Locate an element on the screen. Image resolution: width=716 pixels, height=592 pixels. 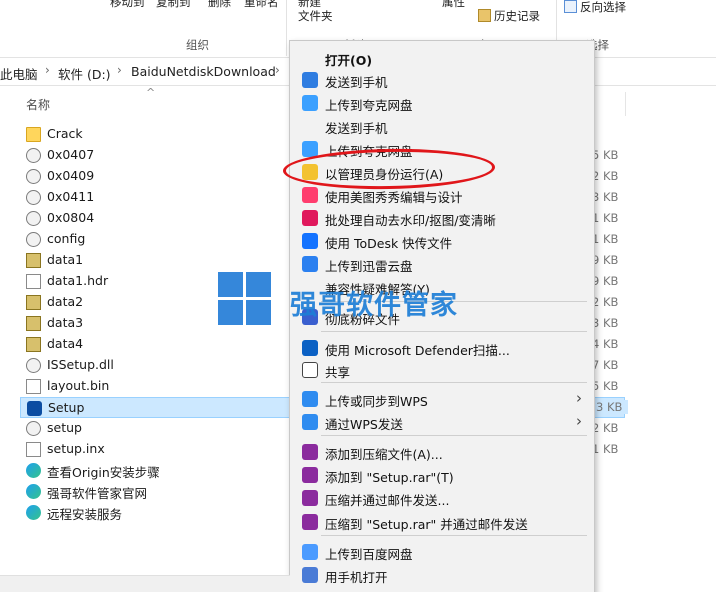
file-name: 0x0407 is located at coordinates (71, 154).